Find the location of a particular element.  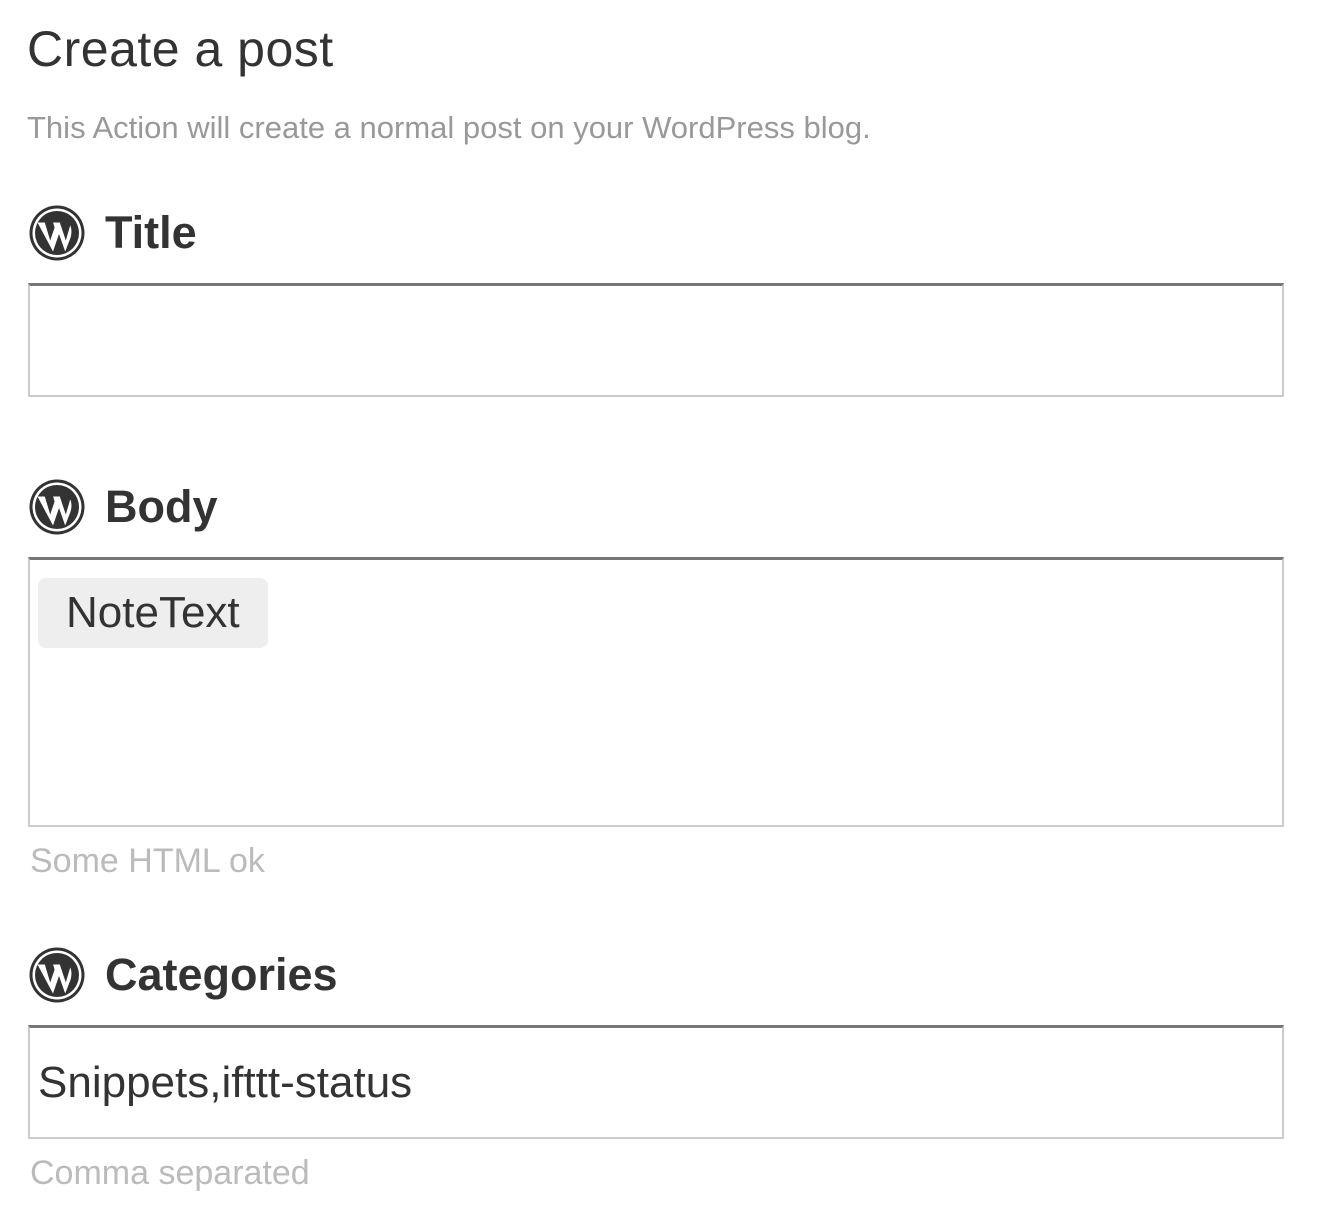

categories-field-box is located at coordinates (656, 1082).